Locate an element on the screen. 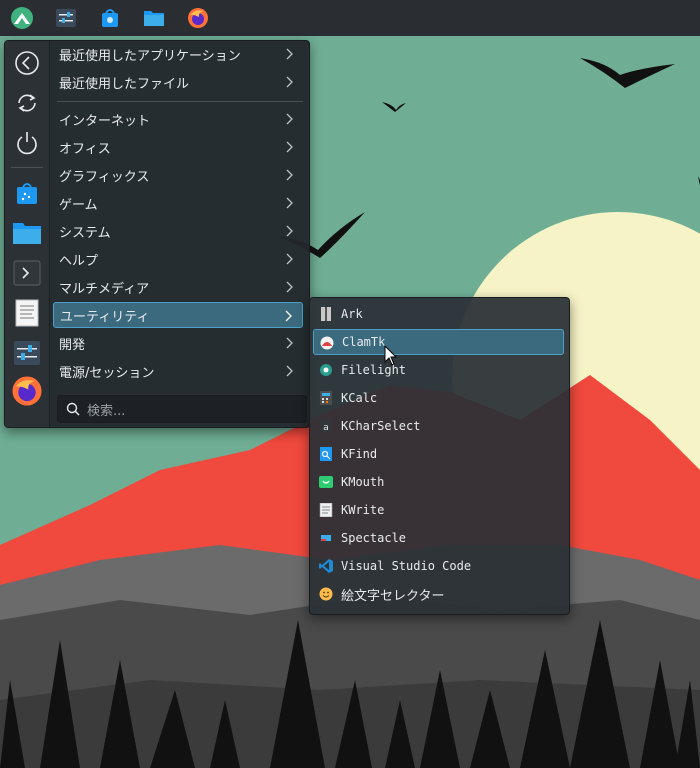 The width and height of the screenshot is (700, 768). app-launcher-icon is located at coordinates (22, 18).